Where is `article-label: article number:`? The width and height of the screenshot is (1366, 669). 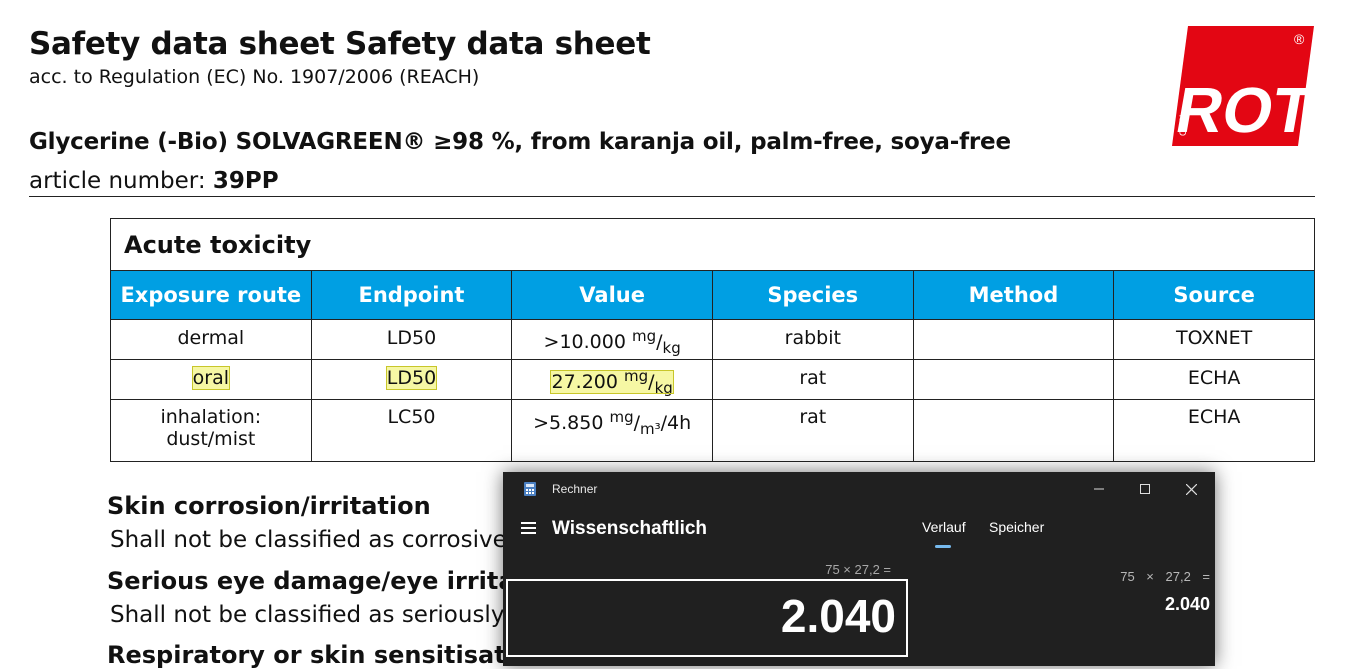
article-label: article number: is located at coordinates (117, 181).